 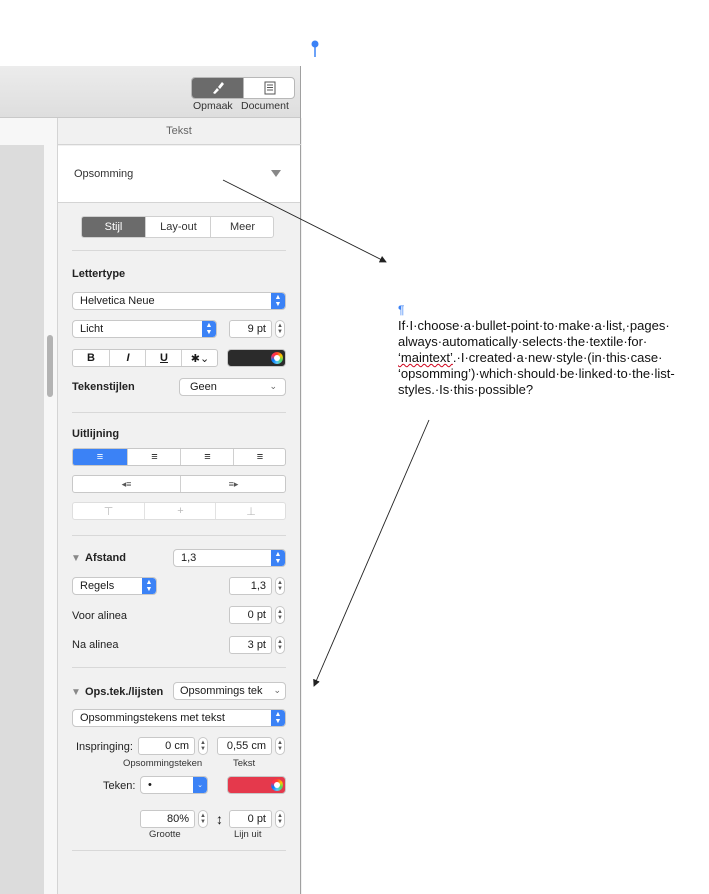 What do you see at coordinates (425, 357) in the screenshot?
I see `misspelled-word: ‘maintext’` at bounding box center [425, 357].